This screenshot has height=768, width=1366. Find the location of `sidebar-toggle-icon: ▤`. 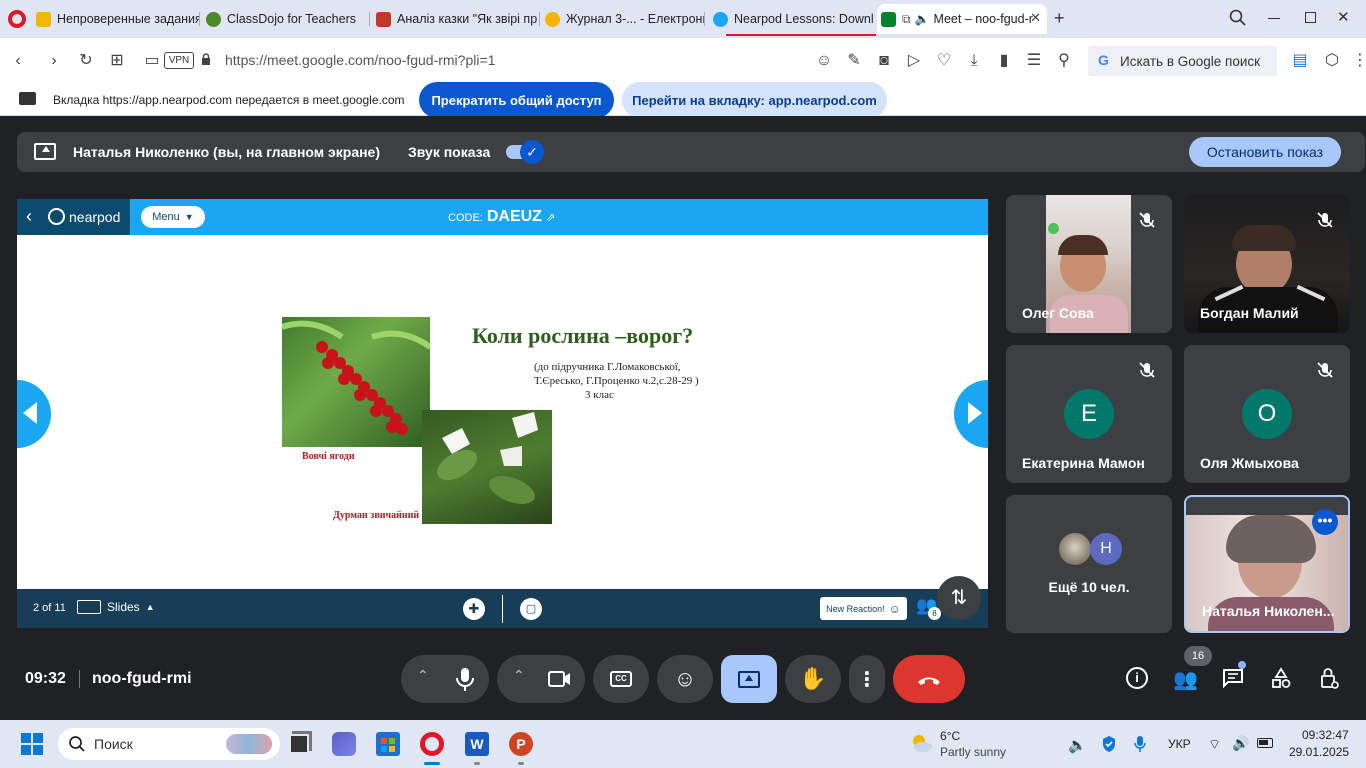

sidebar-toggle-icon: ▤ is located at coordinates (1300, 61).